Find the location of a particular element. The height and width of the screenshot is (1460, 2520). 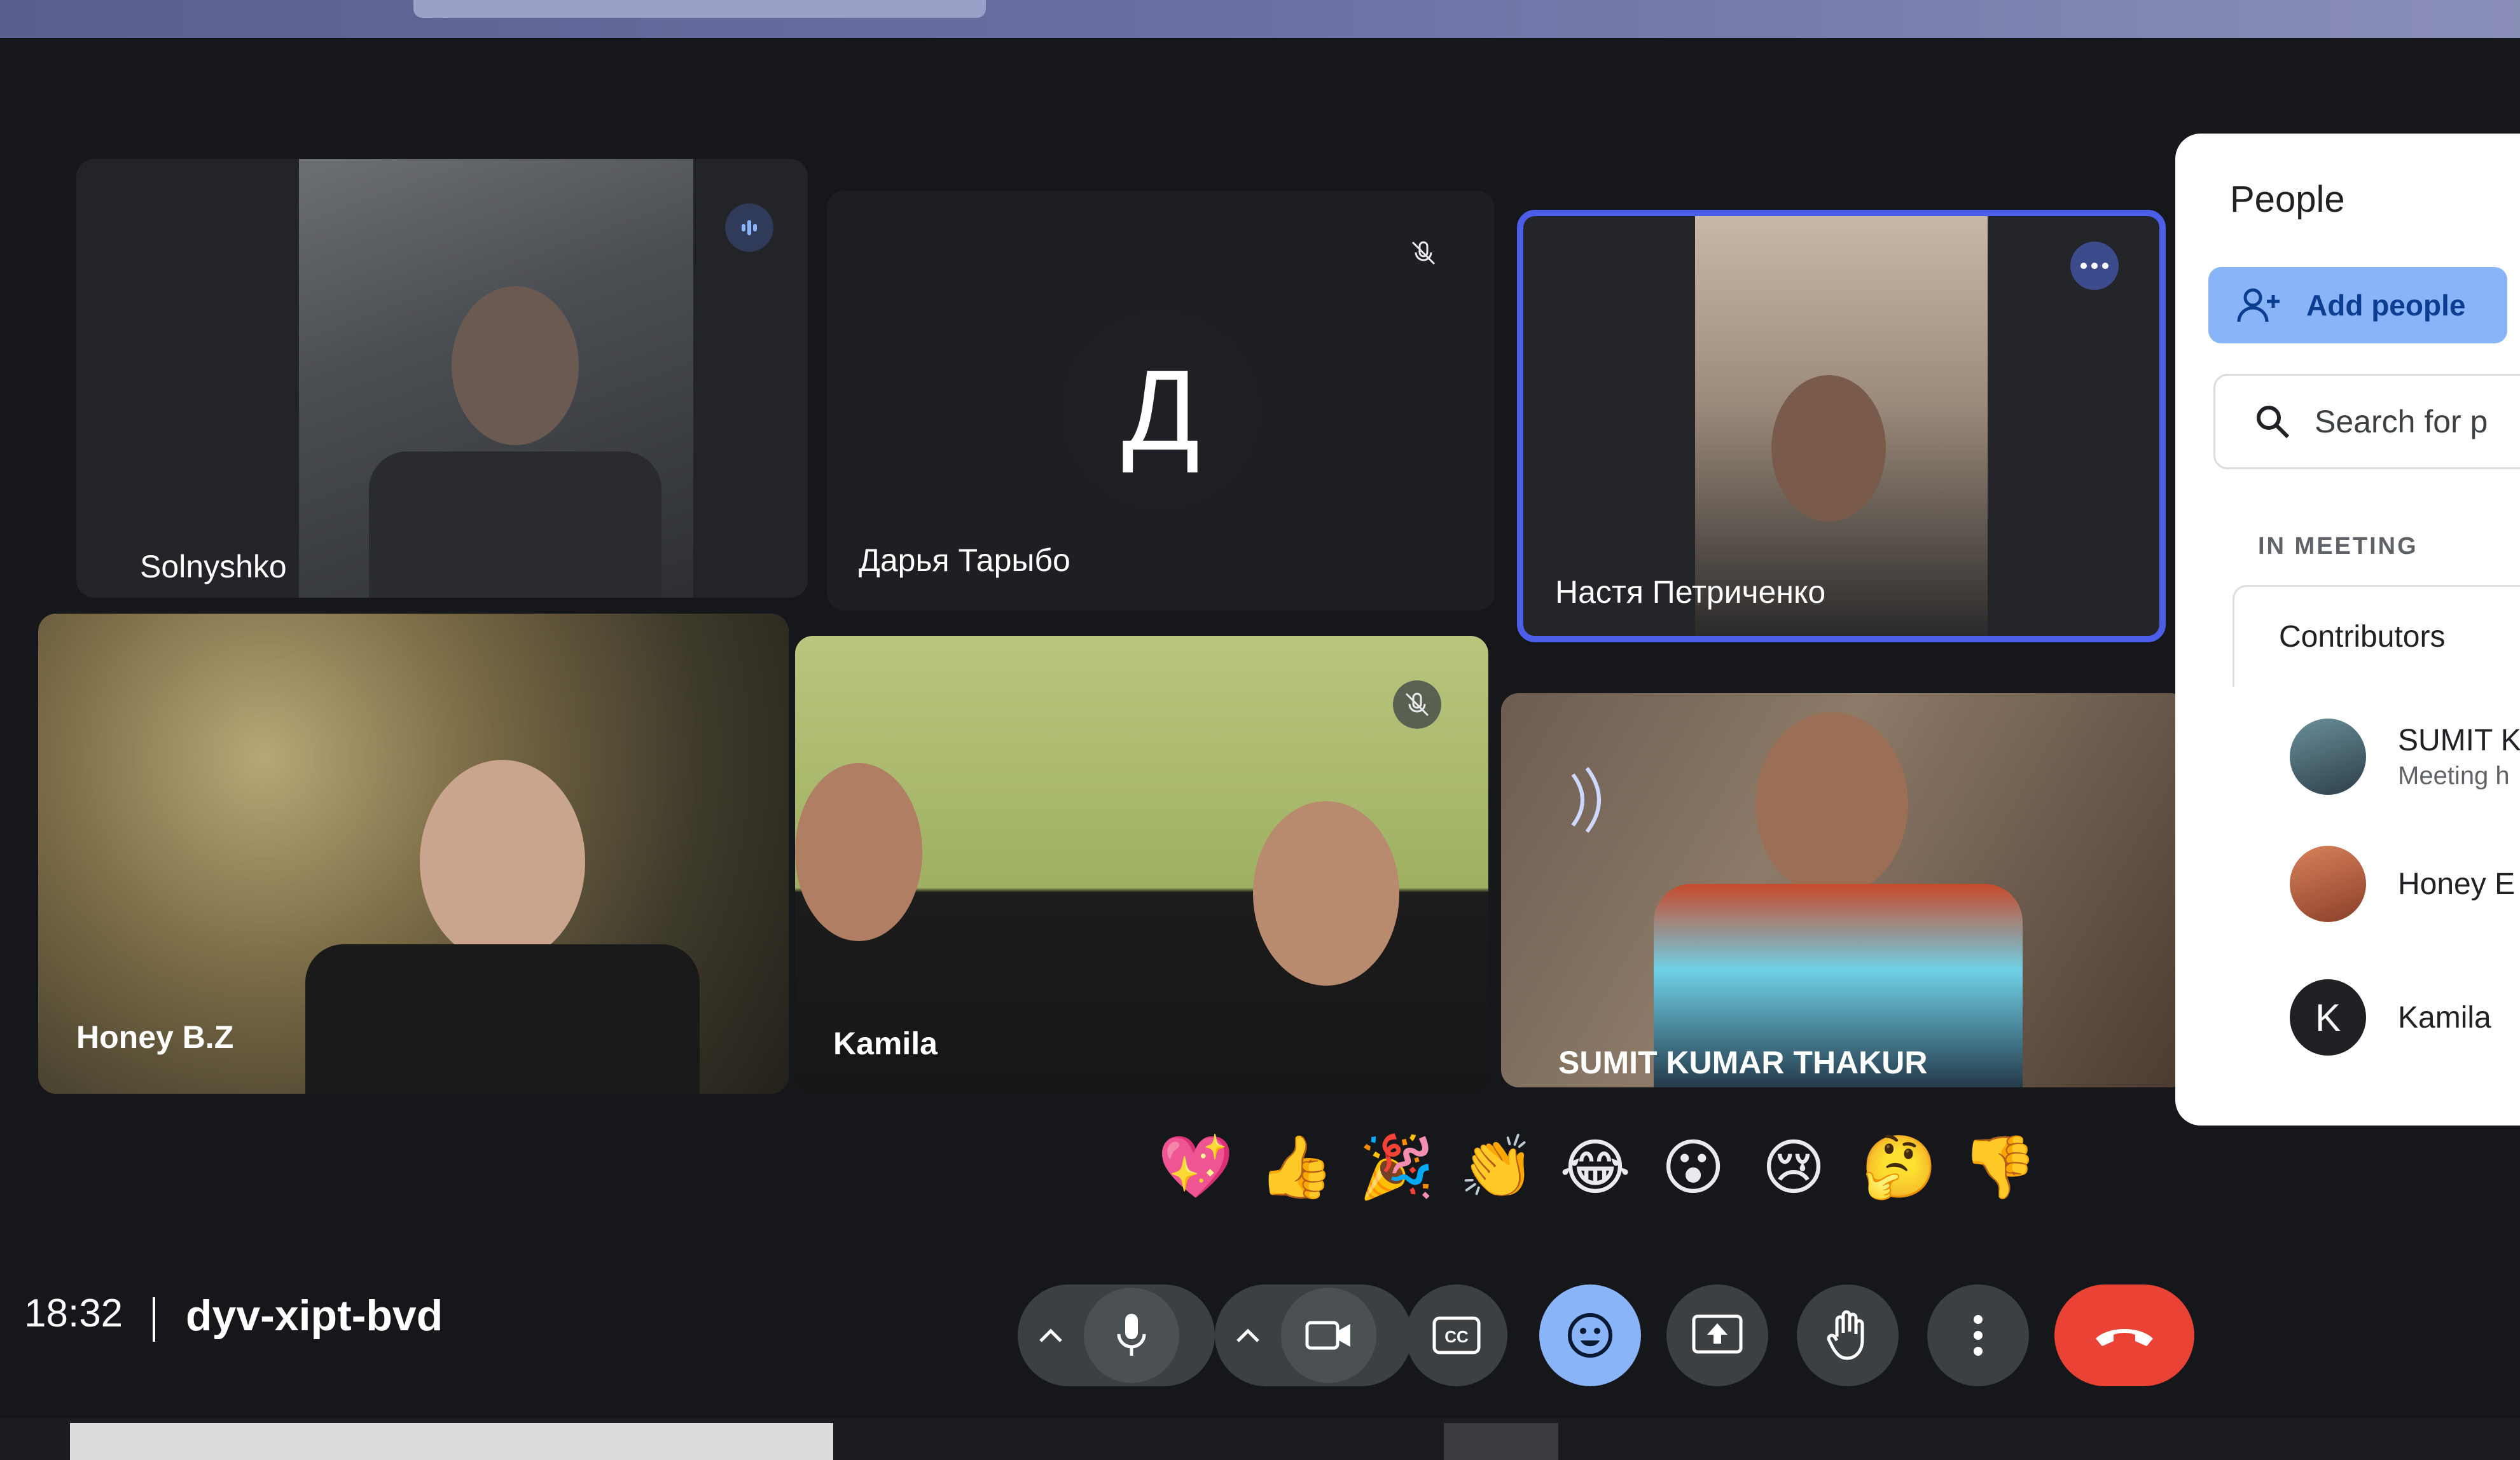

participant-avatar: Д is located at coordinates (1160, 410).